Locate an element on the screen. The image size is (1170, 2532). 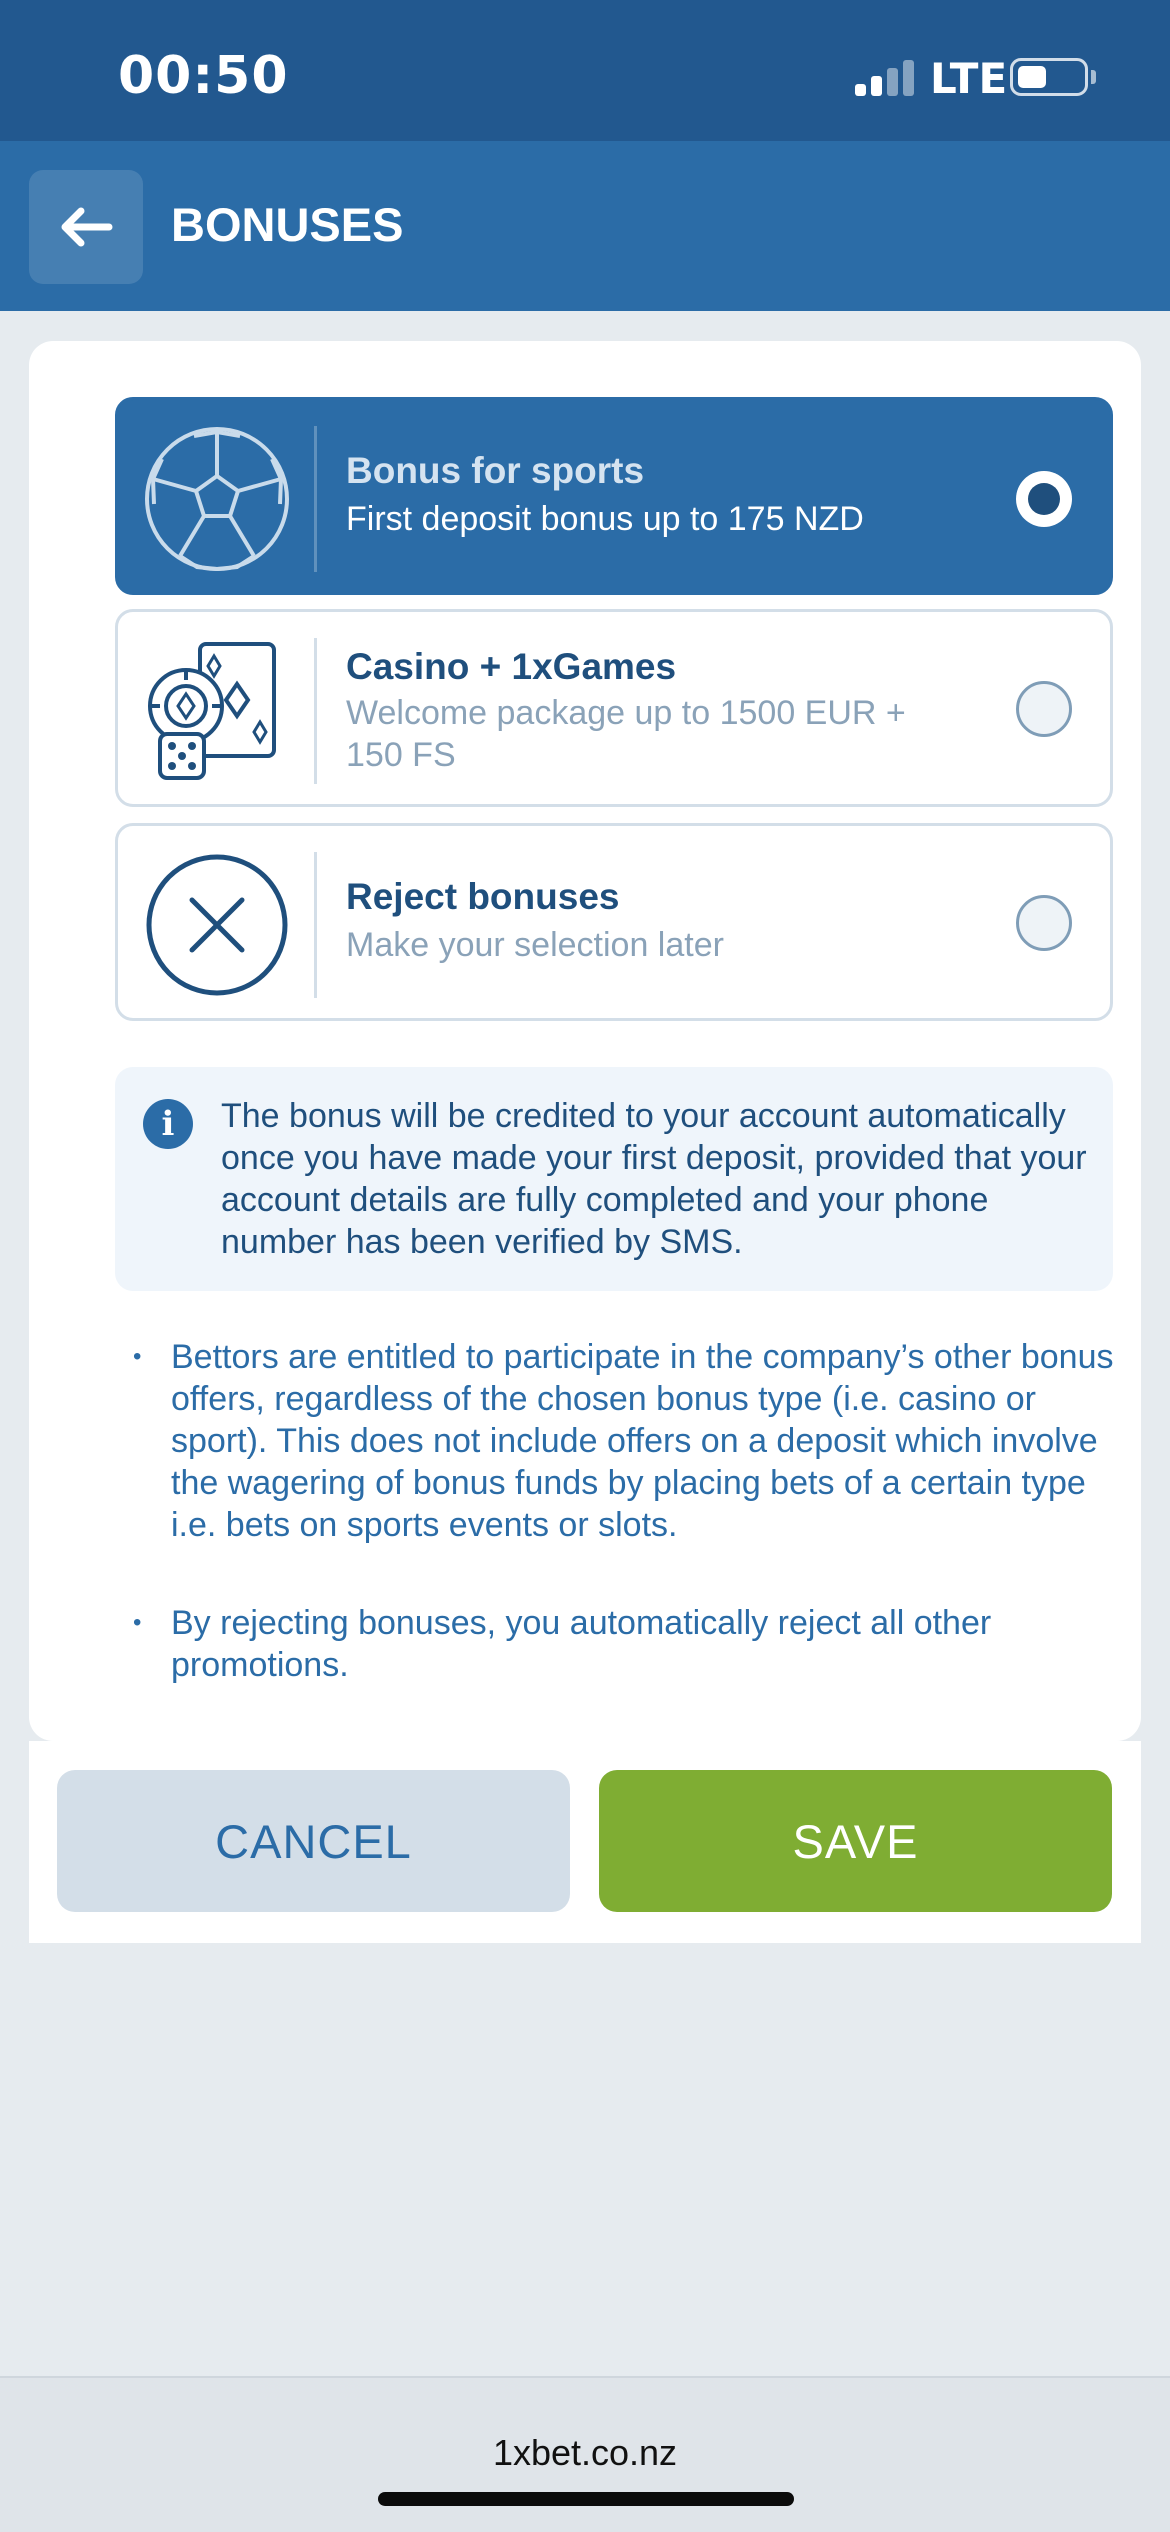
option-title: Casino + 1xGames is located at coordinates (511, 666).